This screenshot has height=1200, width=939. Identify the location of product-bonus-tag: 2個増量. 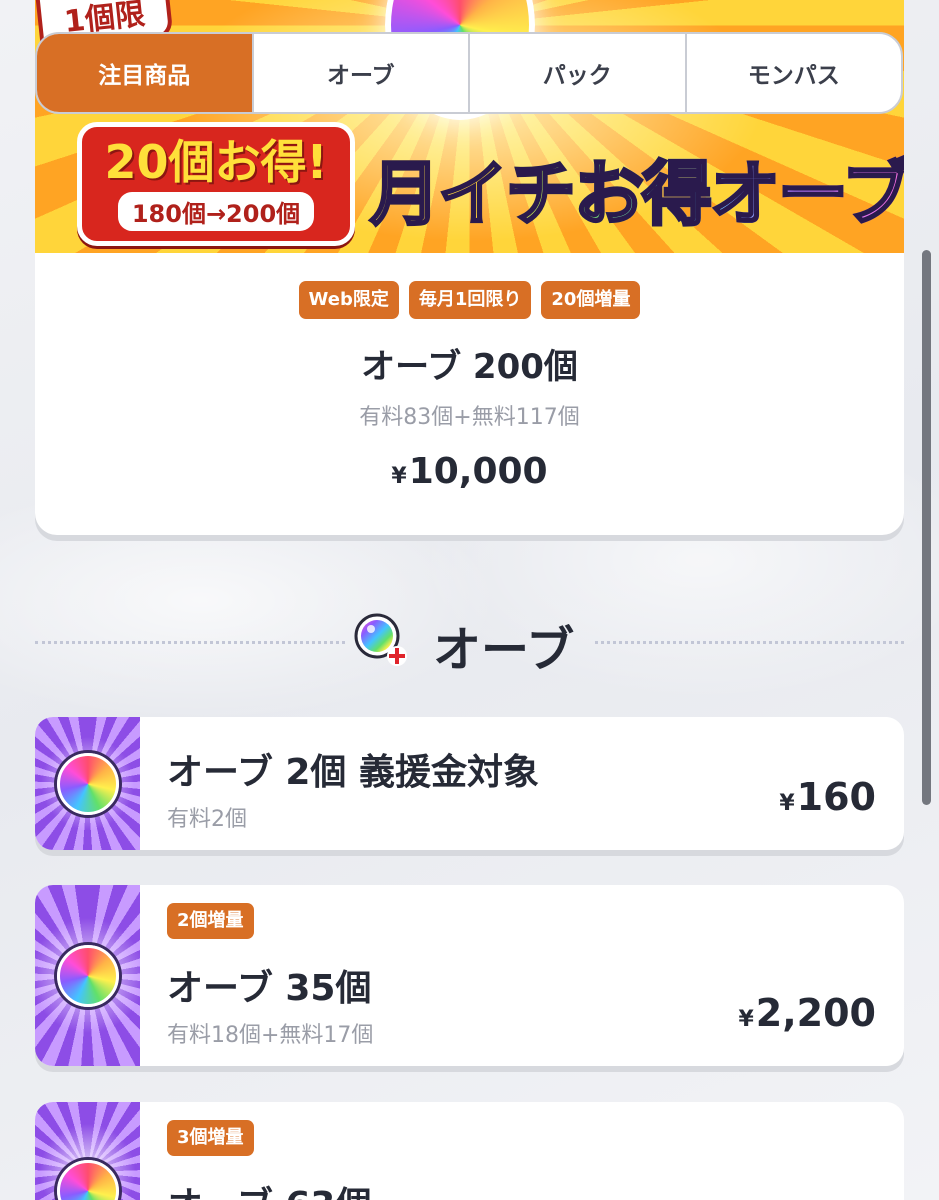
(210, 921).